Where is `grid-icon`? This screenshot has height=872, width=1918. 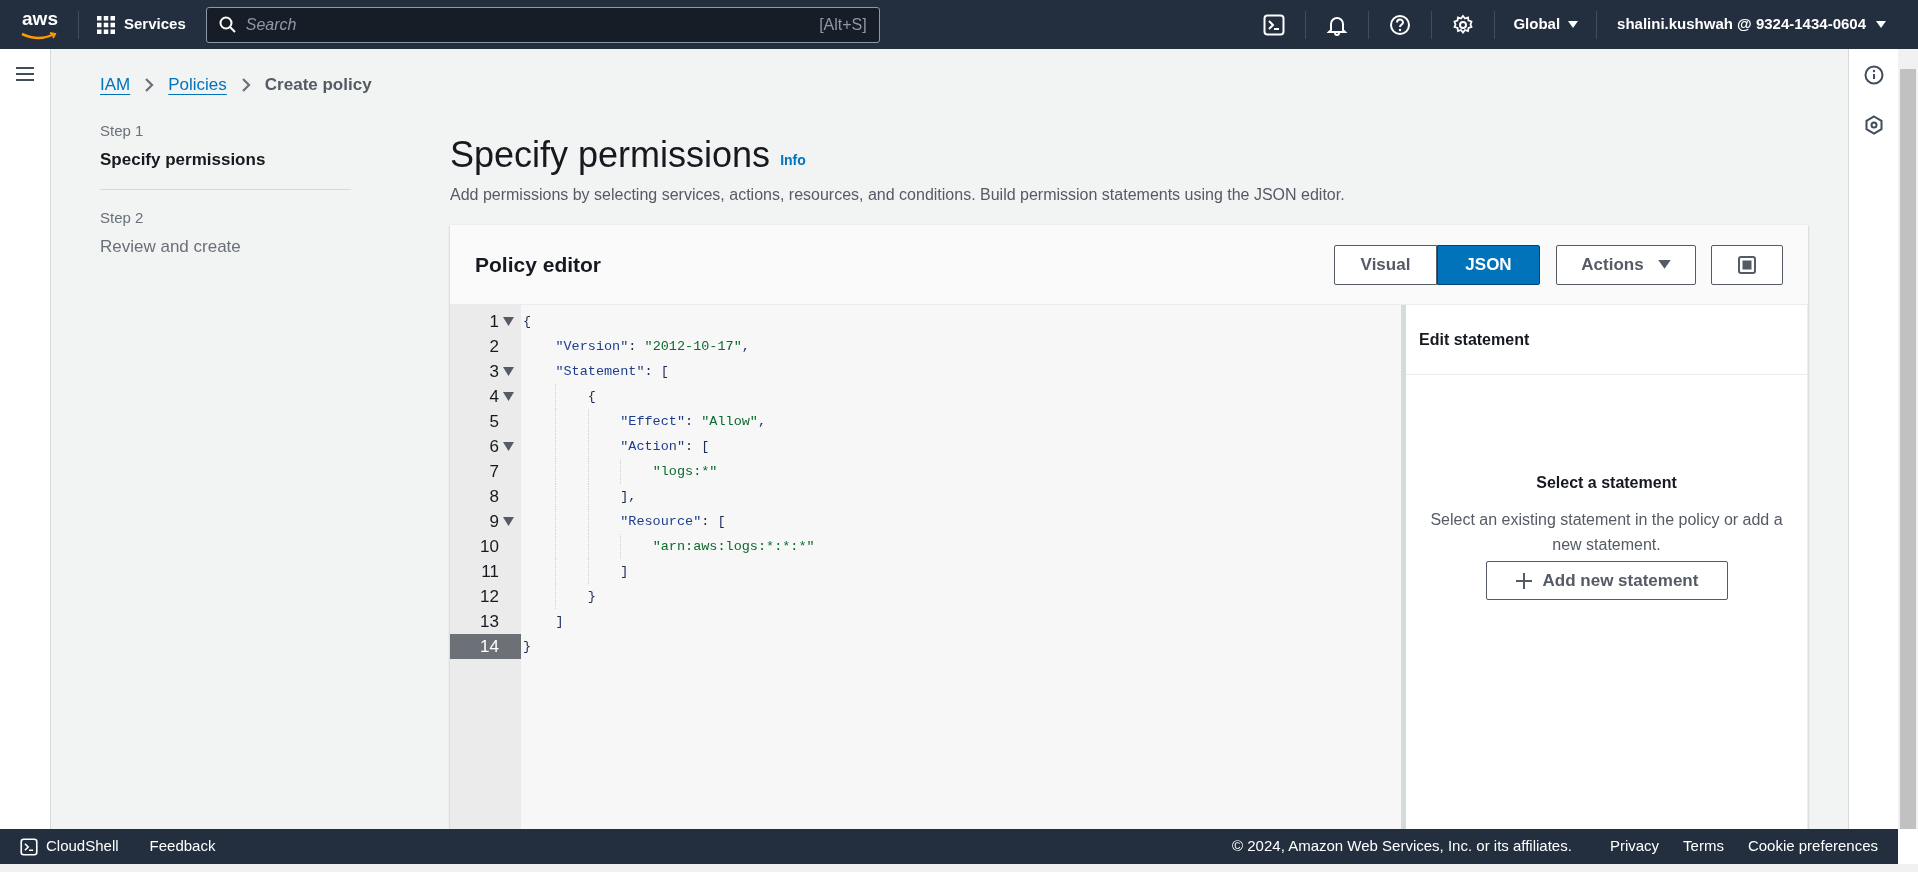
grid-icon is located at coordinates (106, 24).